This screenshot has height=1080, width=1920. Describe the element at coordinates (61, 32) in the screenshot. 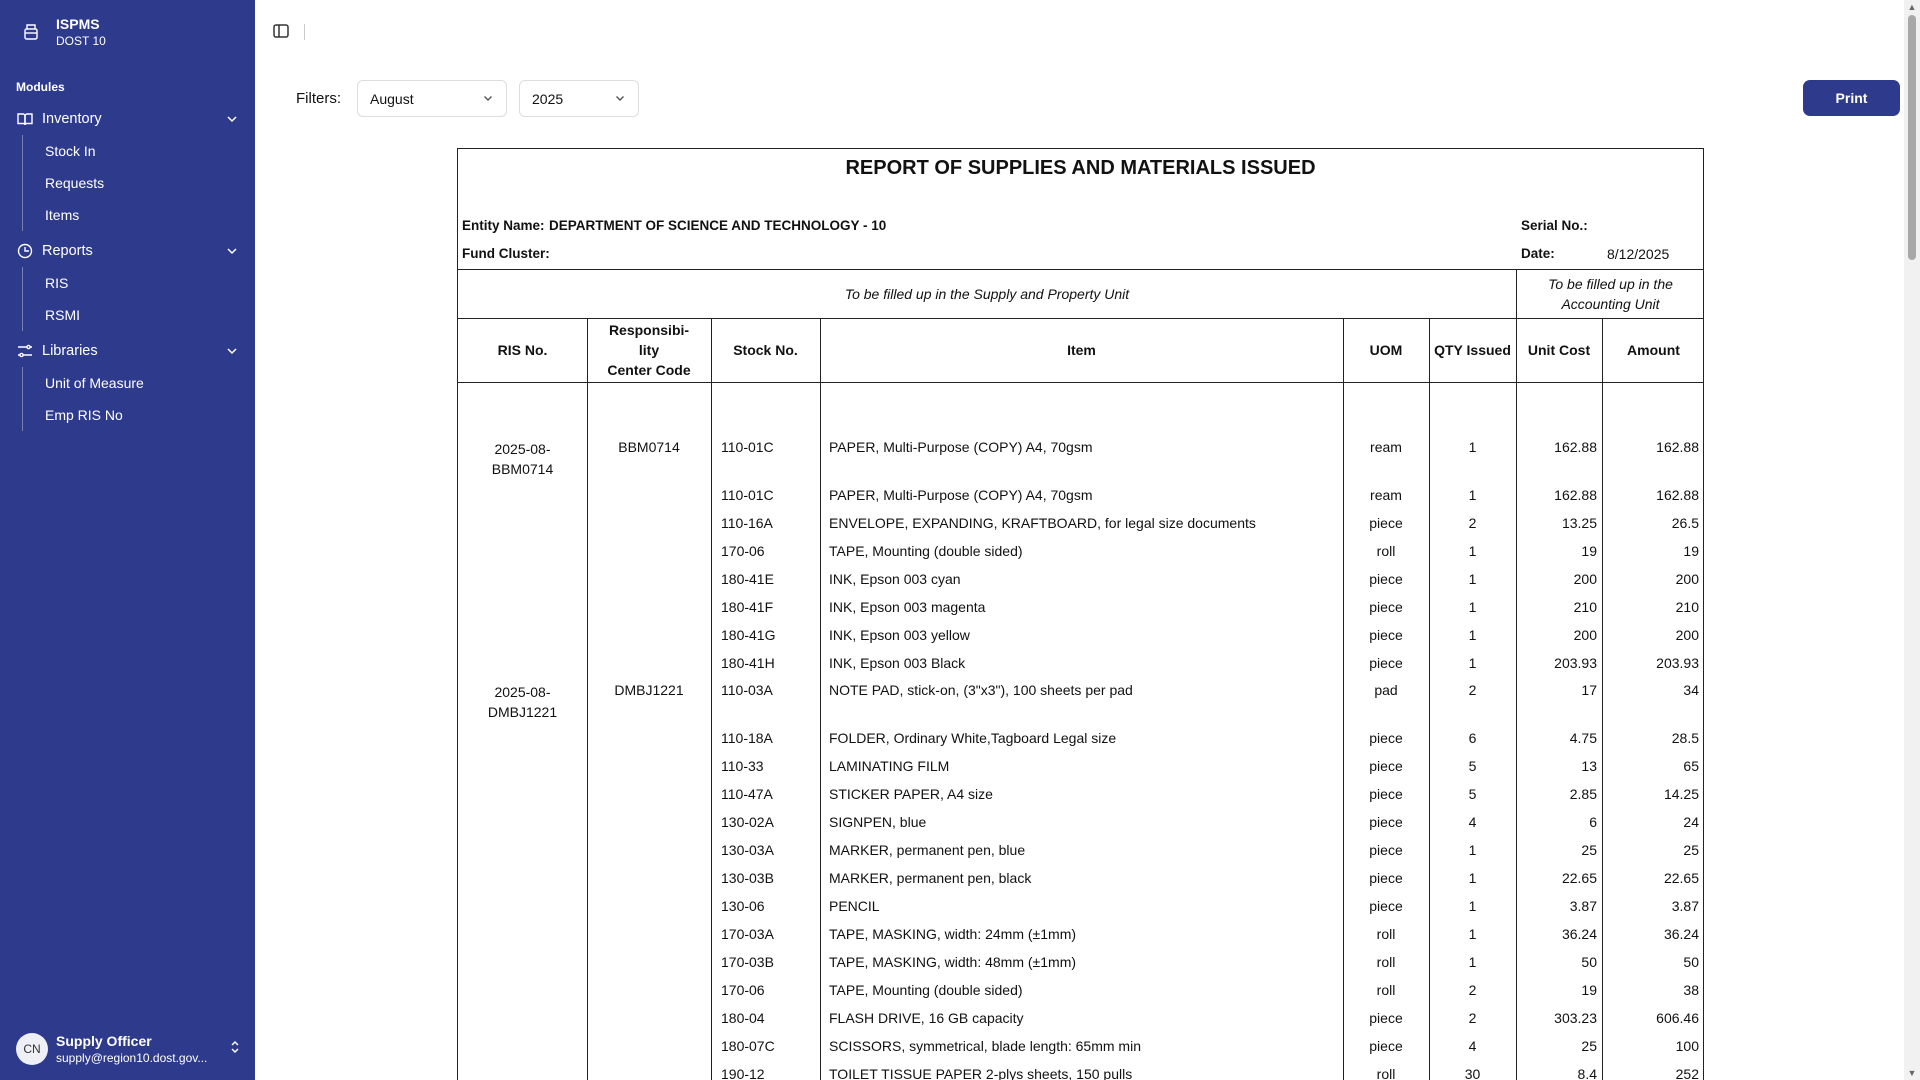

I see `brand: ISPMS DOST 10` at that location.